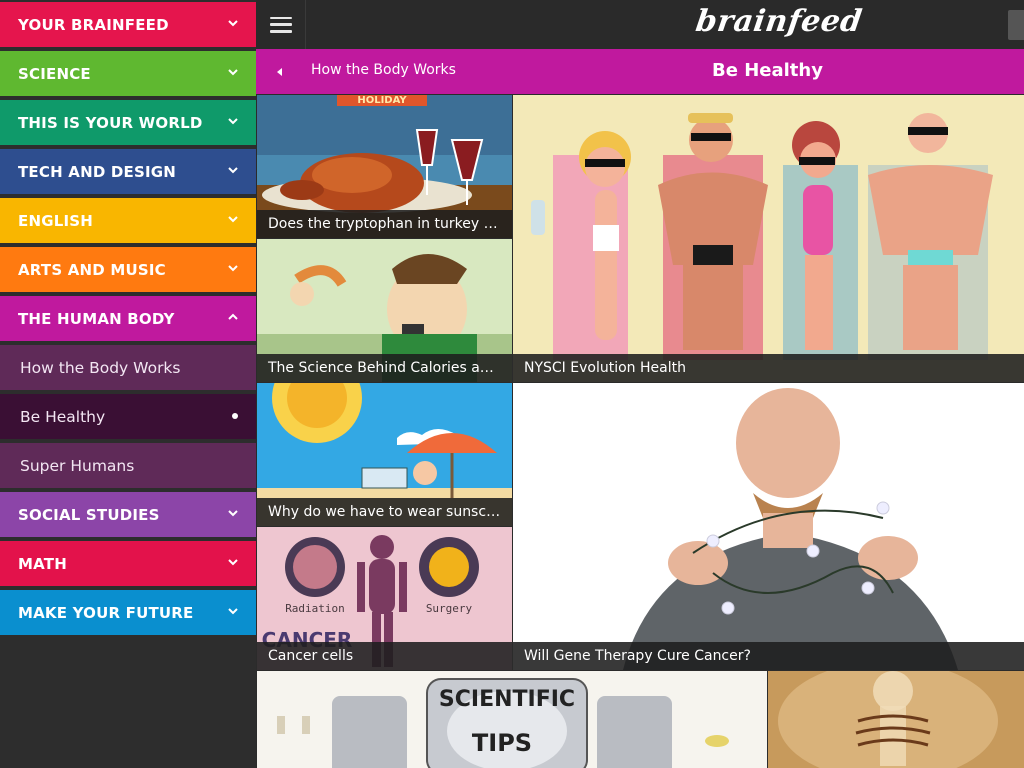 The image size is (1024, 768). What do you see at coordinates (106, 612) in the screenshot?
I see `sidebar-cat-label: MAKE YOUR FUTURE` at bounding box center [106, 612].